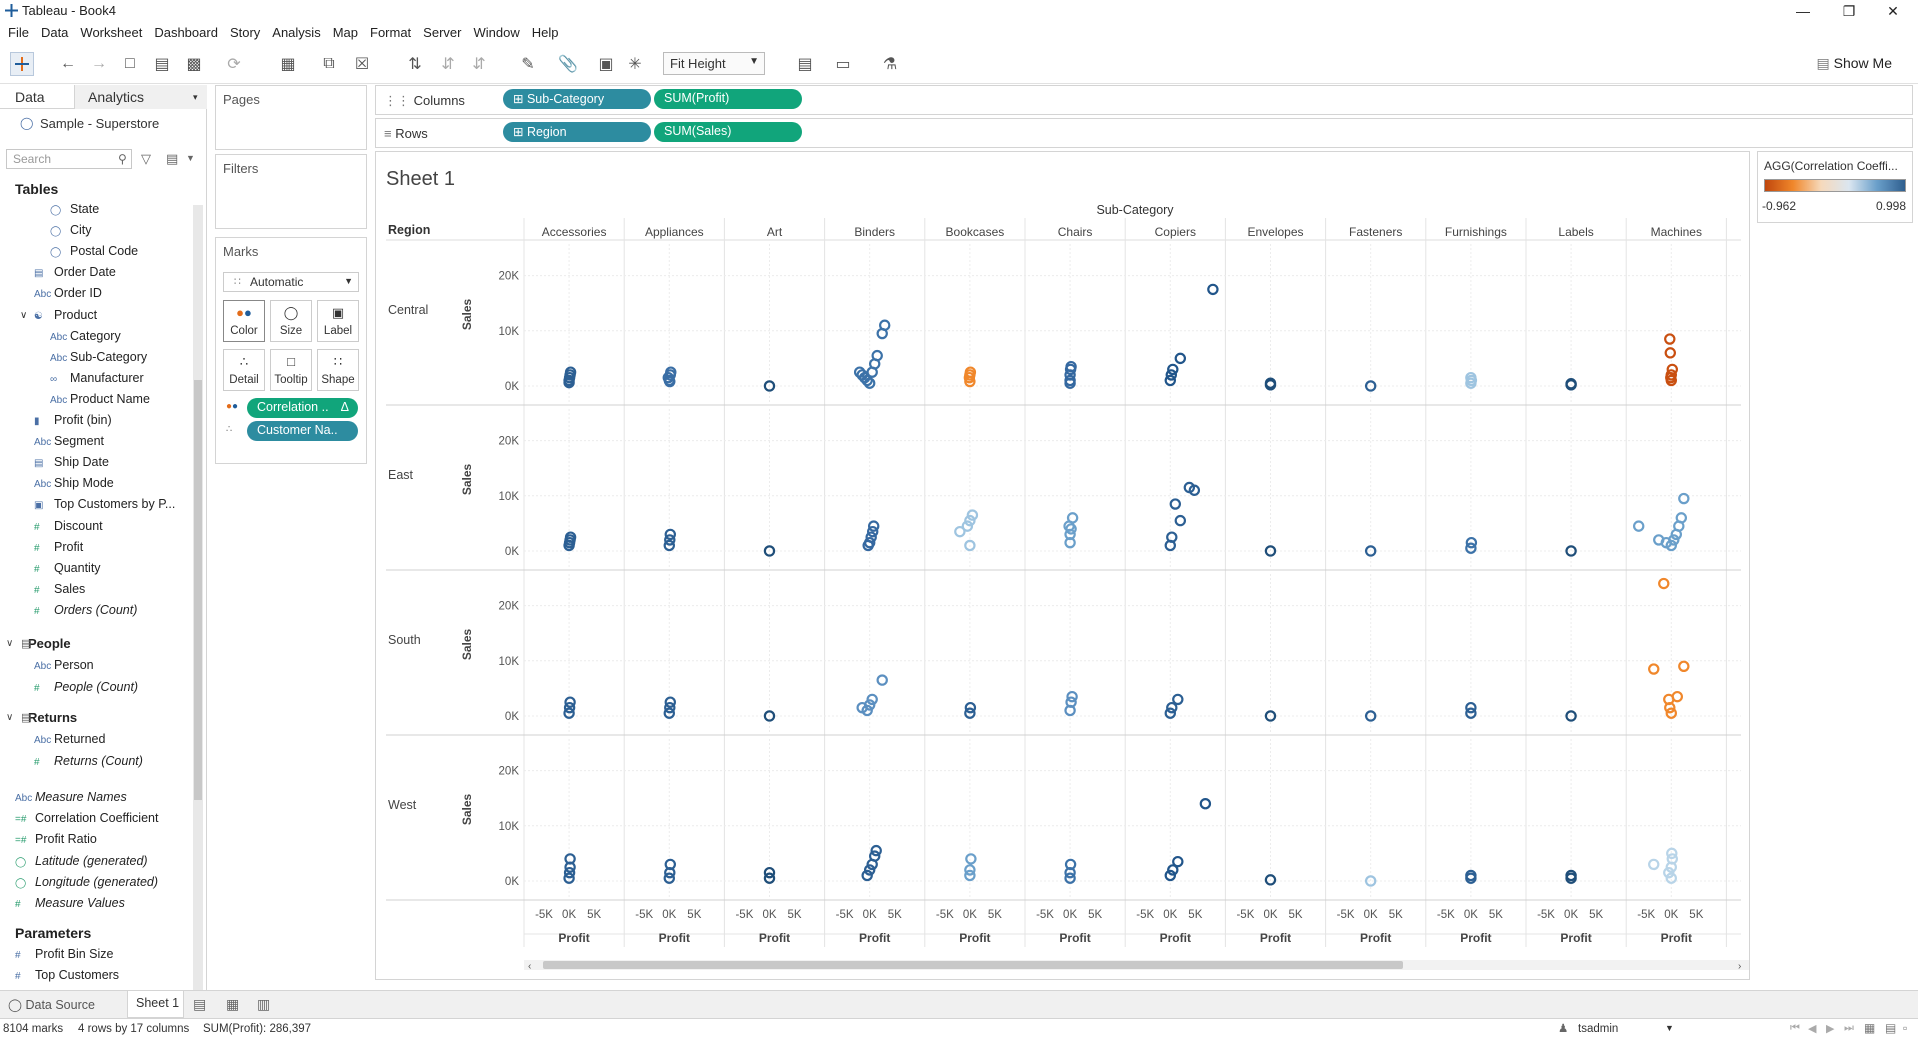  Describe the element at coordinates (88, 761) in the screenshot. I see `field-returns-1: # Returns (Count)` at that location.